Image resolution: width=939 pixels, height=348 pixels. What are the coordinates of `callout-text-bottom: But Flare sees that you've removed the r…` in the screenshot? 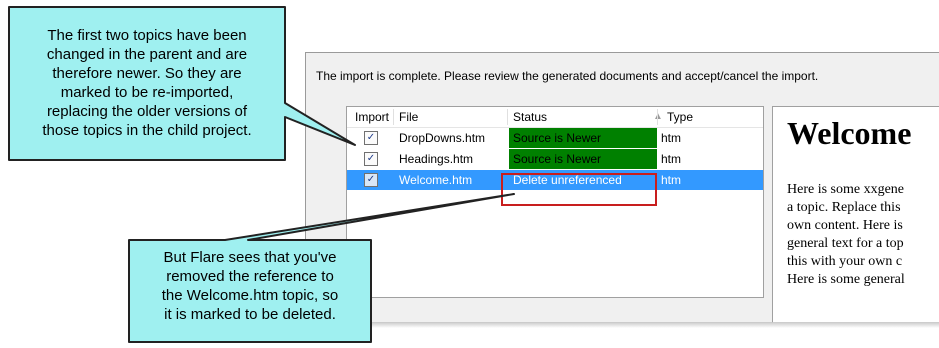 It's located at (250, 286).